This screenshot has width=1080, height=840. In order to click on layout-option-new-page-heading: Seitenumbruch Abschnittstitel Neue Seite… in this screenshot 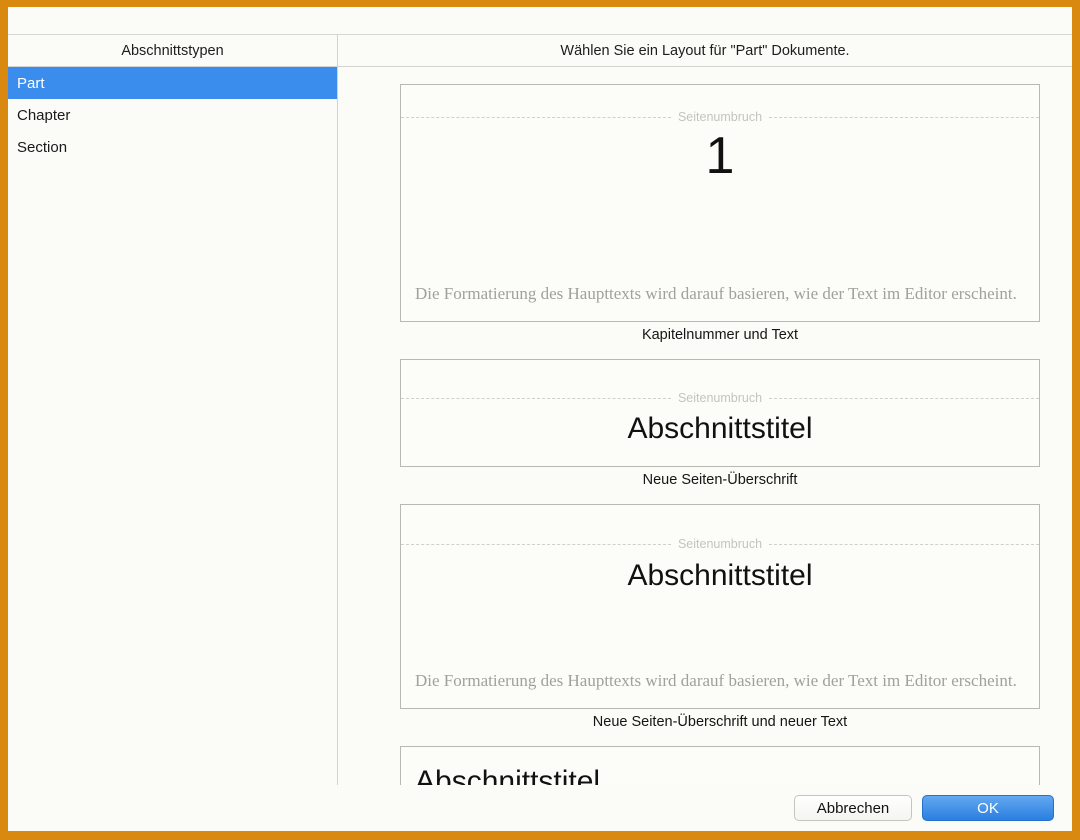, I will do `click(720, 423)`.